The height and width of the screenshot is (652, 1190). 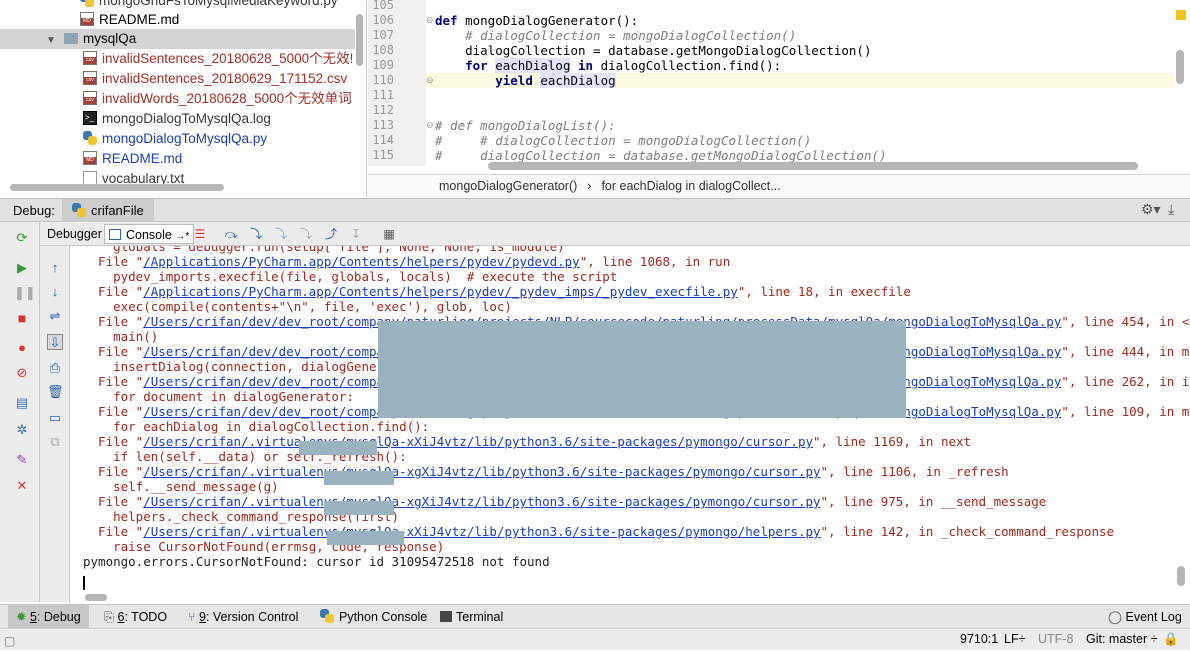 I want to click on line-separator: LF÷, so click(x=1014, y=639).